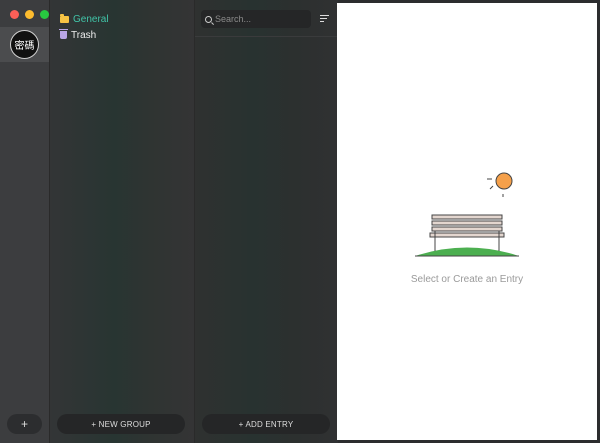  I want to click on search-icon, so click(208, 19).